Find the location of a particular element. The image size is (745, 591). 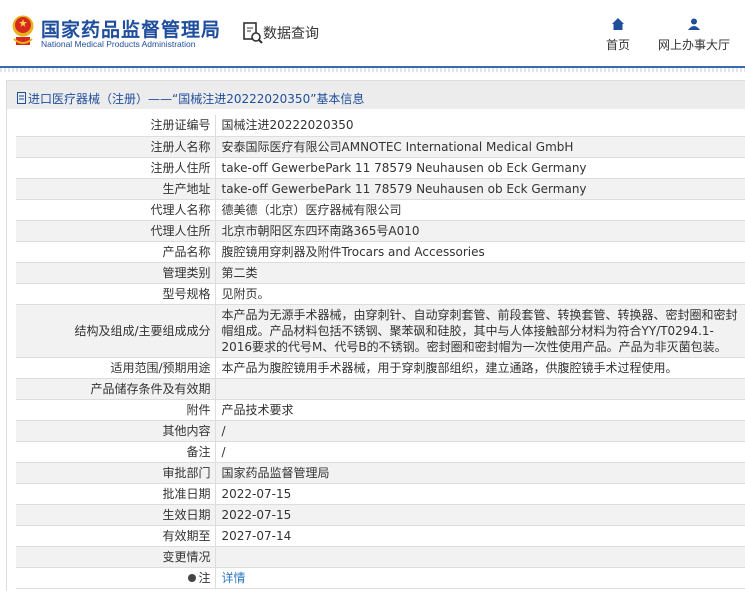

table-row: 有效期至 2027-07-14 is located at coordinates (380, 536).